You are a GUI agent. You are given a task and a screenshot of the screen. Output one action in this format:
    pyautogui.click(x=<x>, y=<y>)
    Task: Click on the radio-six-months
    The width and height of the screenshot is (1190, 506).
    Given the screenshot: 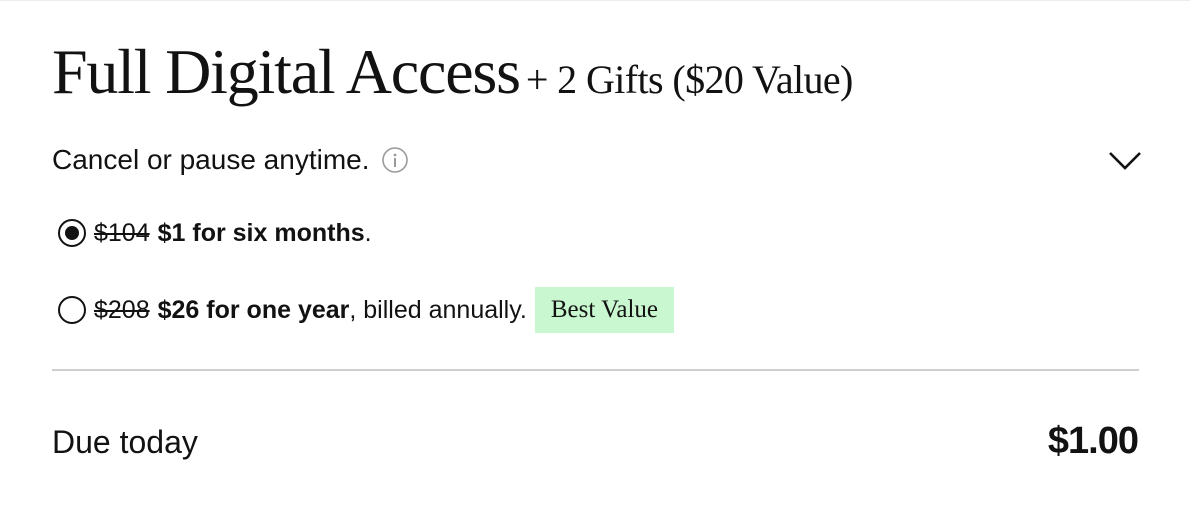 What is the action you would take?
    pyautogui.click(x=72, y=233)
    